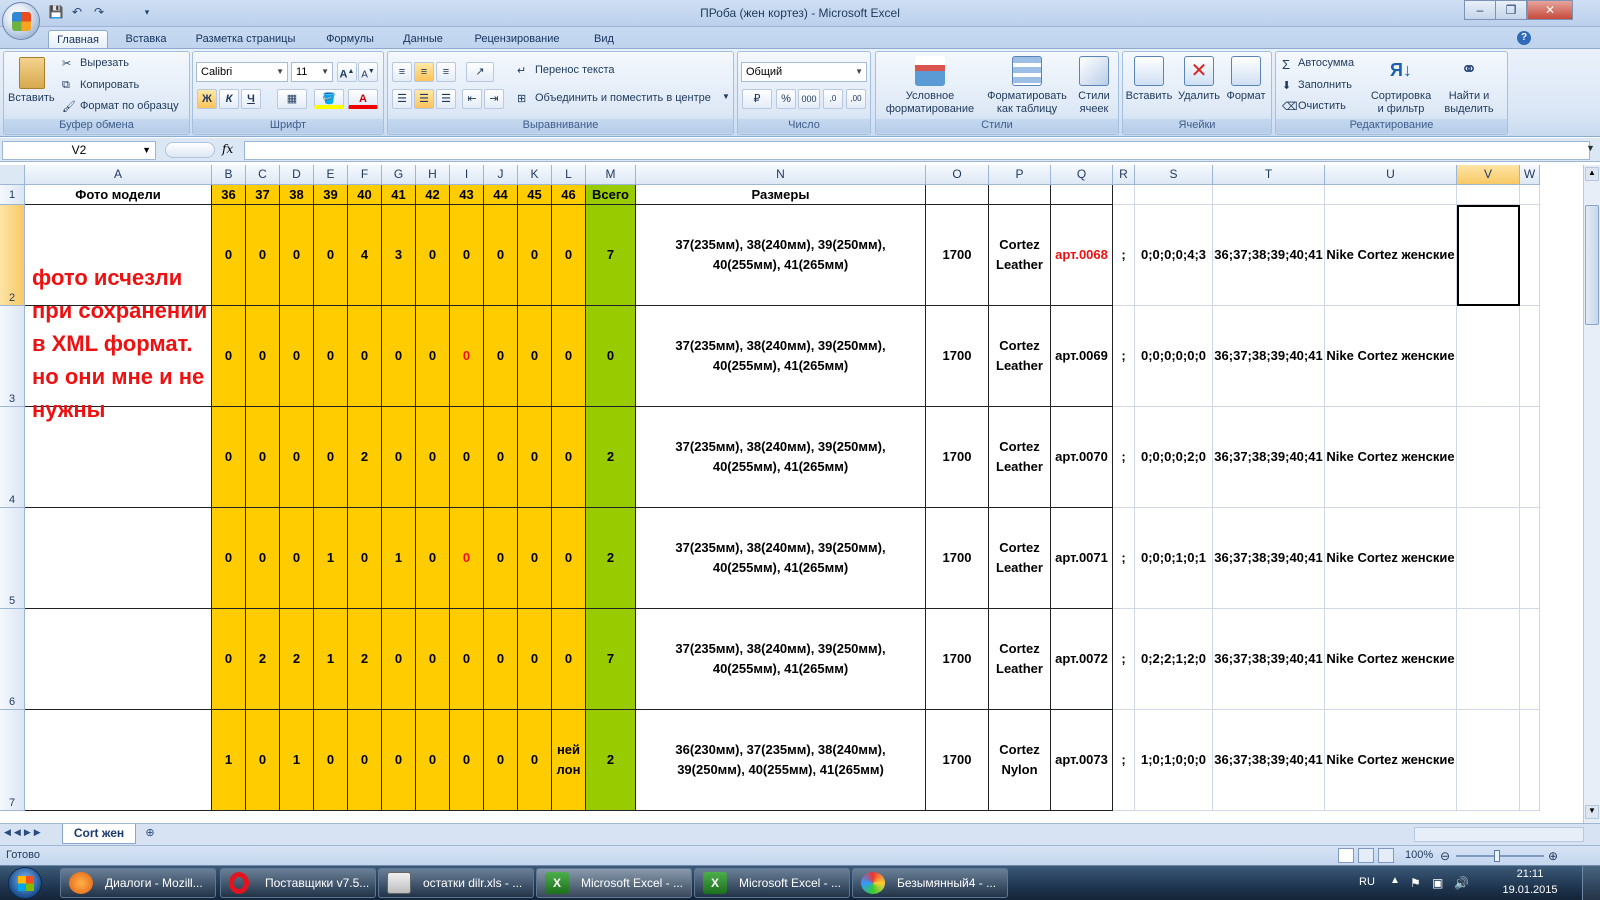 The width and height of the screenshot is (1600, 900). What do you see at coordinates (569, 760) in the screenshot?
I see `size-qty-cell: ней лон` at bounding box center [569, 760].